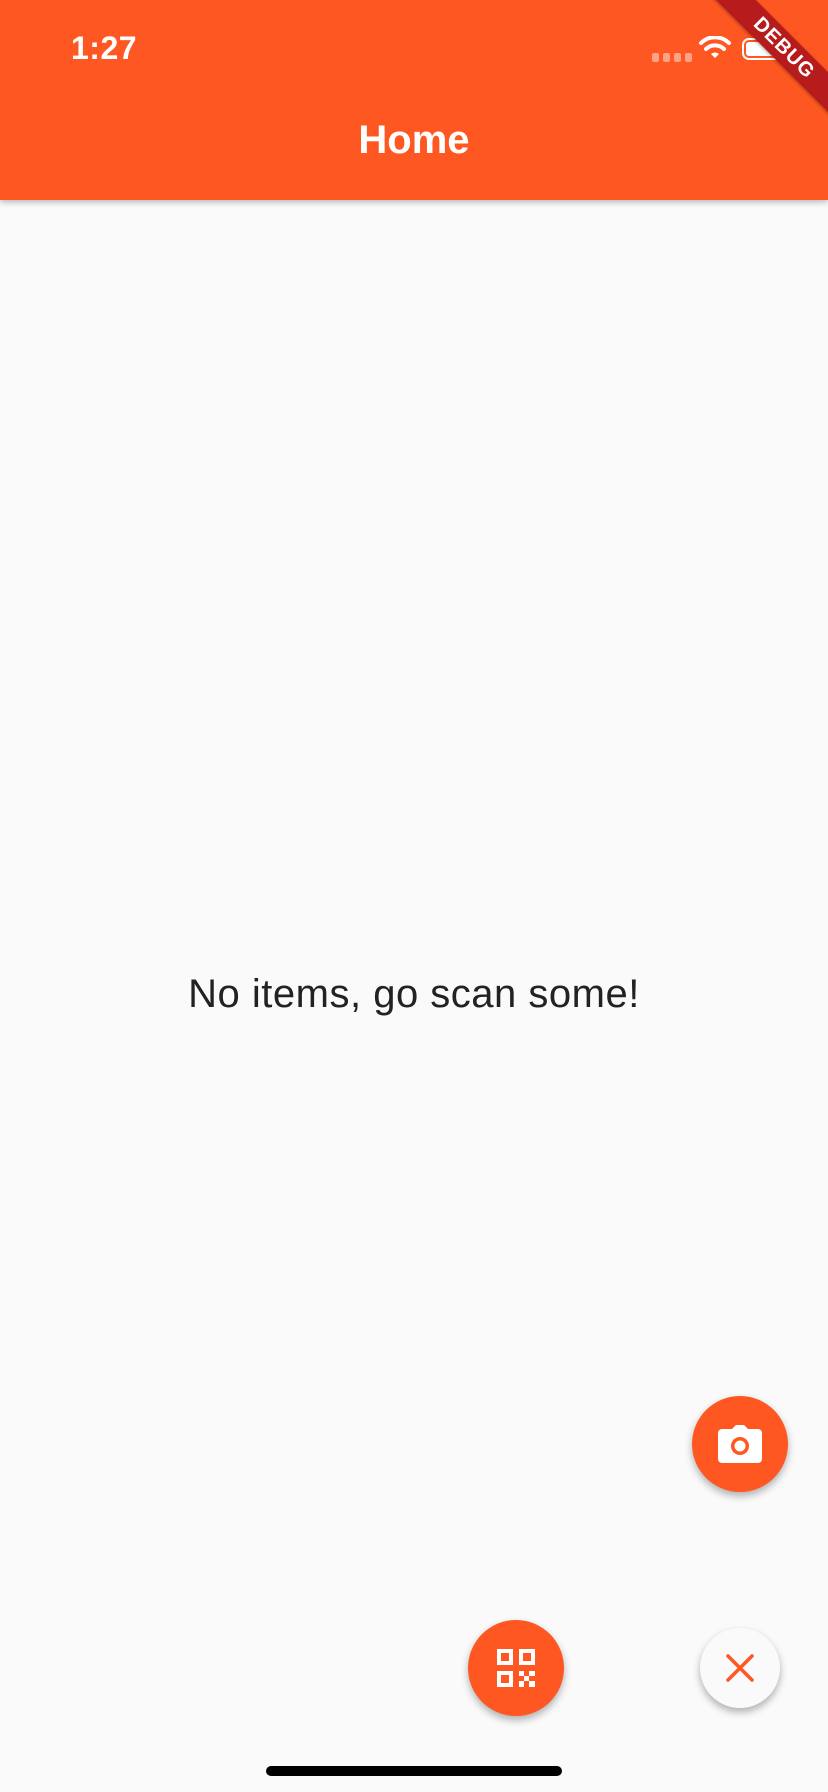  I want to click on app-bar: 1:27 Home, so click(414, 100).